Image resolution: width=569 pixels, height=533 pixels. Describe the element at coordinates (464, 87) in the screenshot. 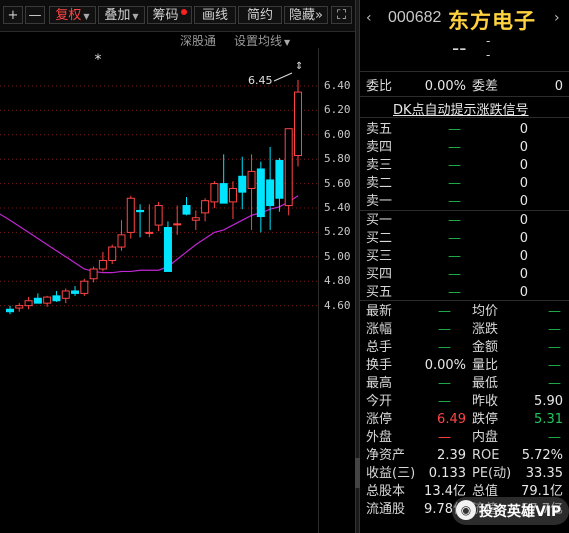

I see `weibi-row: 委比 0.00% 委差 0` at that location.